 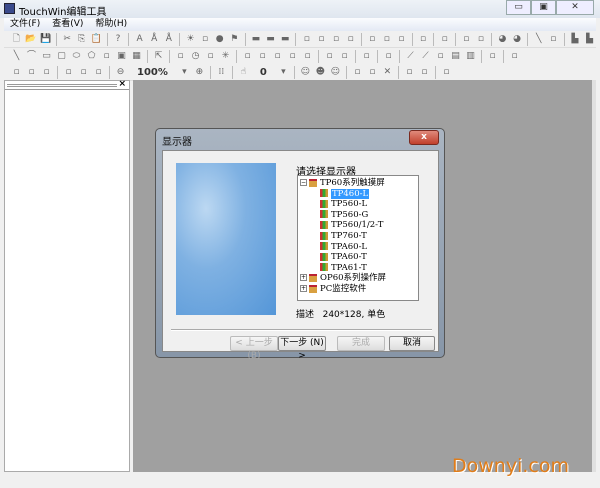 I want to click on meter-icon: ▫, so click(x=247, y=56).